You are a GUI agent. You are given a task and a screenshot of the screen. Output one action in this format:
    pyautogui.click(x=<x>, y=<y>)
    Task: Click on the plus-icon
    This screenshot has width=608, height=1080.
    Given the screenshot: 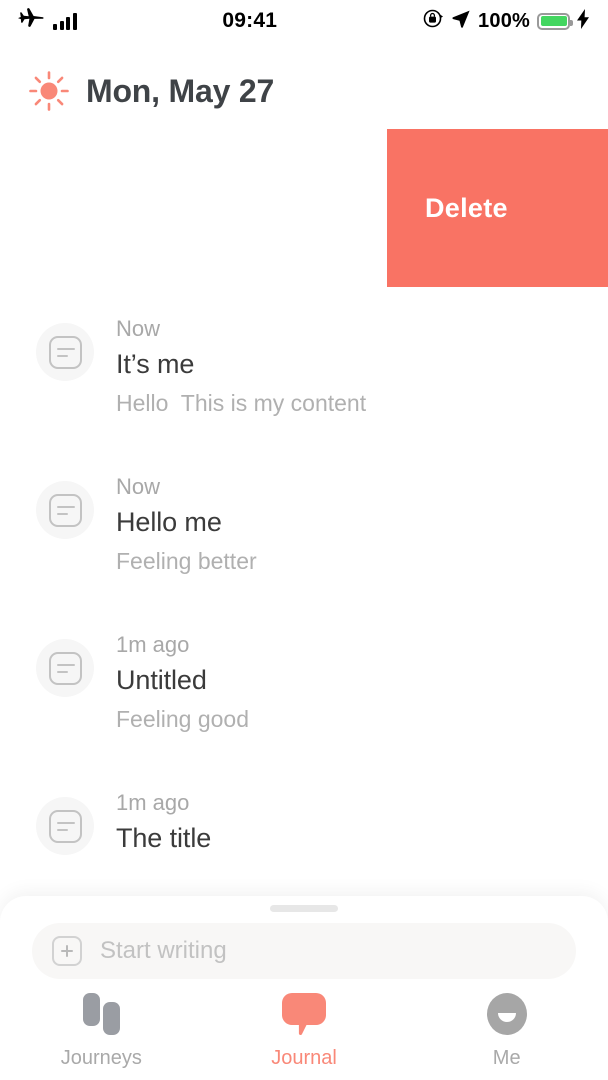 What is the action you would take?
    pyautogui.click(x=67, y=951)
    